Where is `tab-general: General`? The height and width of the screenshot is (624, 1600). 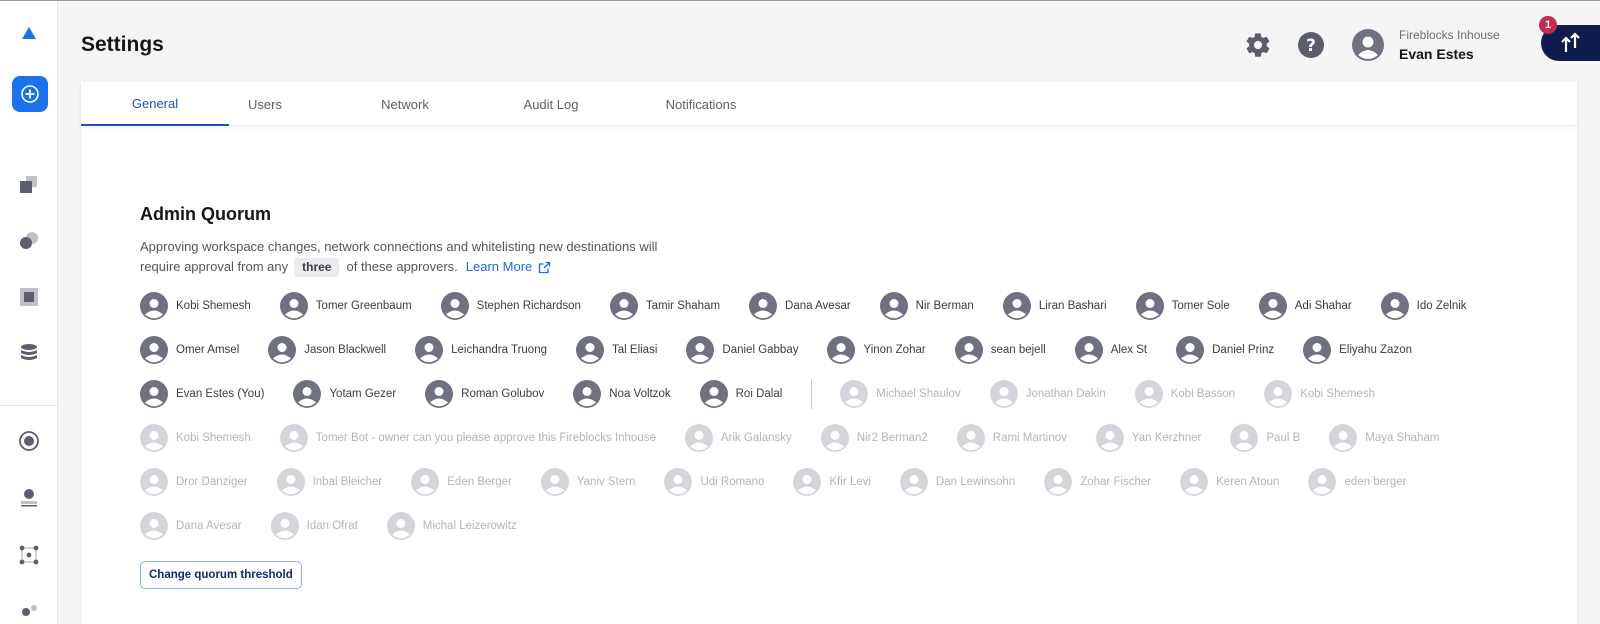
tab-general: General is located at coordinates (155, 104).